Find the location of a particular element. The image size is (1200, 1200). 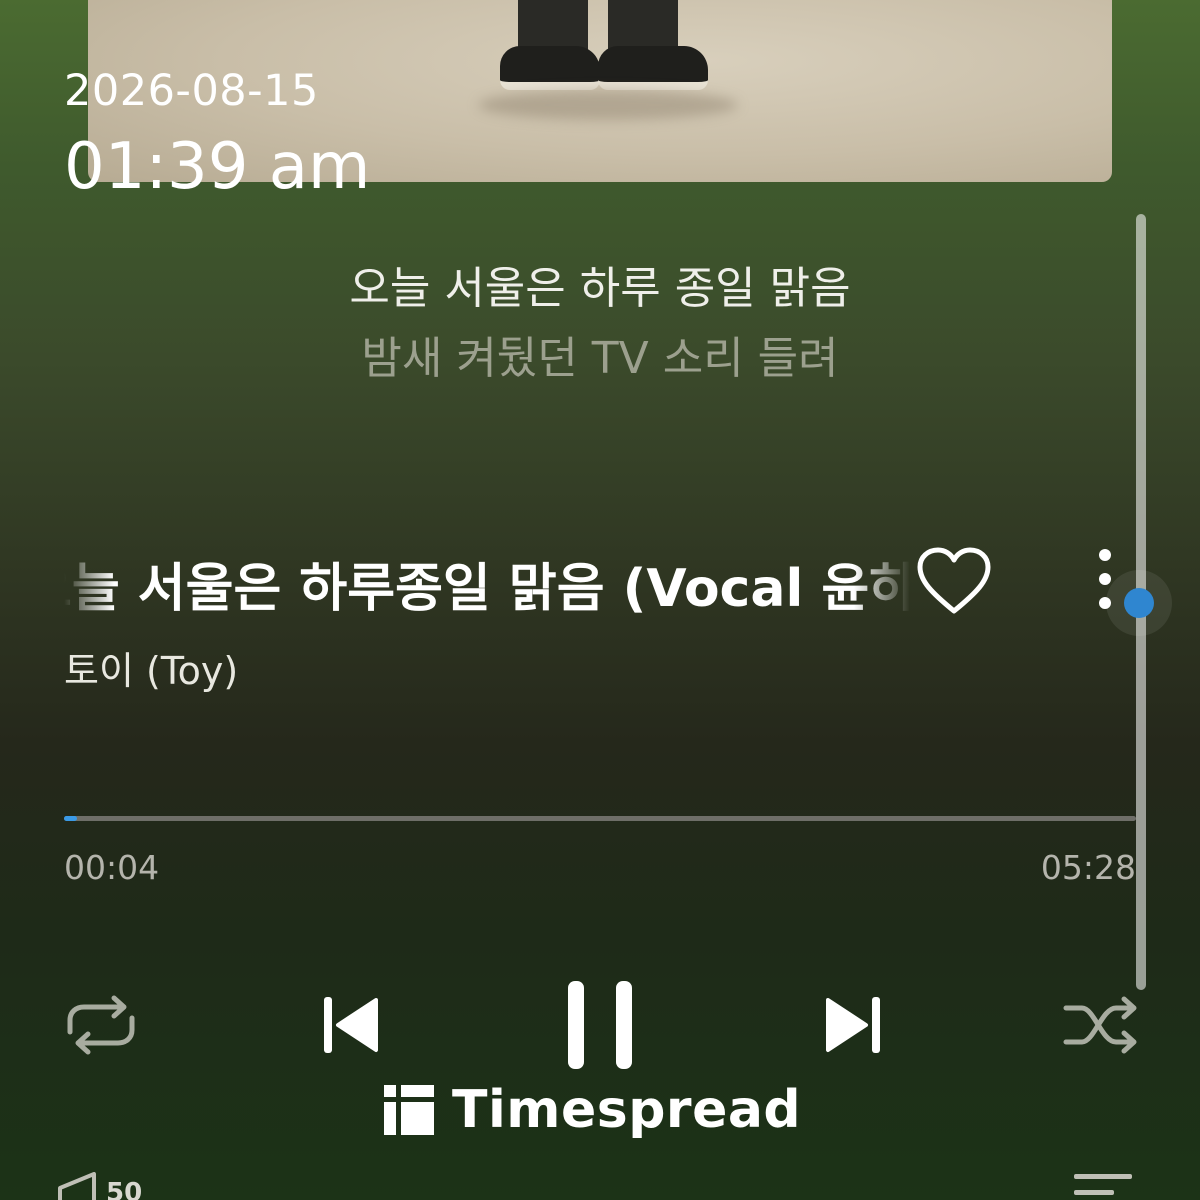

speaker-icon is located at coordinates (77, 1186).